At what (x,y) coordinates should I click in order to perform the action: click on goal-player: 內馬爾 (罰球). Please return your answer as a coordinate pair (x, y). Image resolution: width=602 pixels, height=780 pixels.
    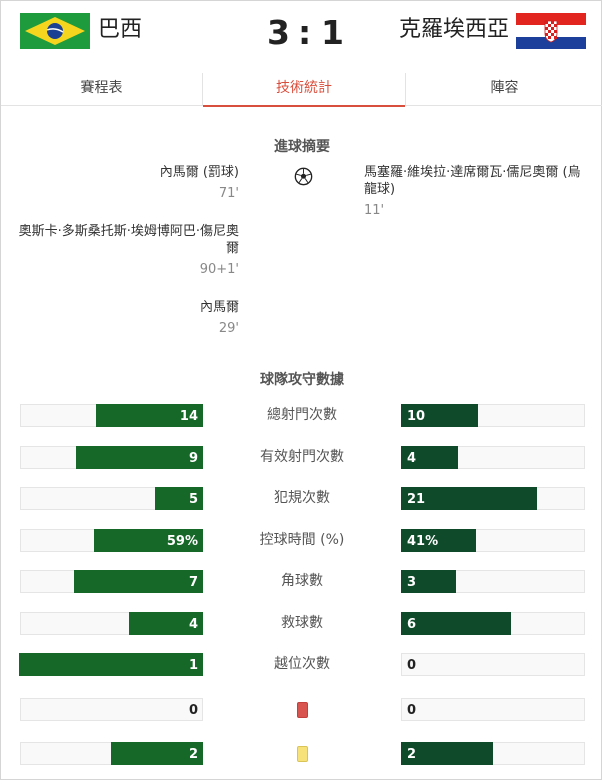
    Looking at the image, I should click on (199, 172).